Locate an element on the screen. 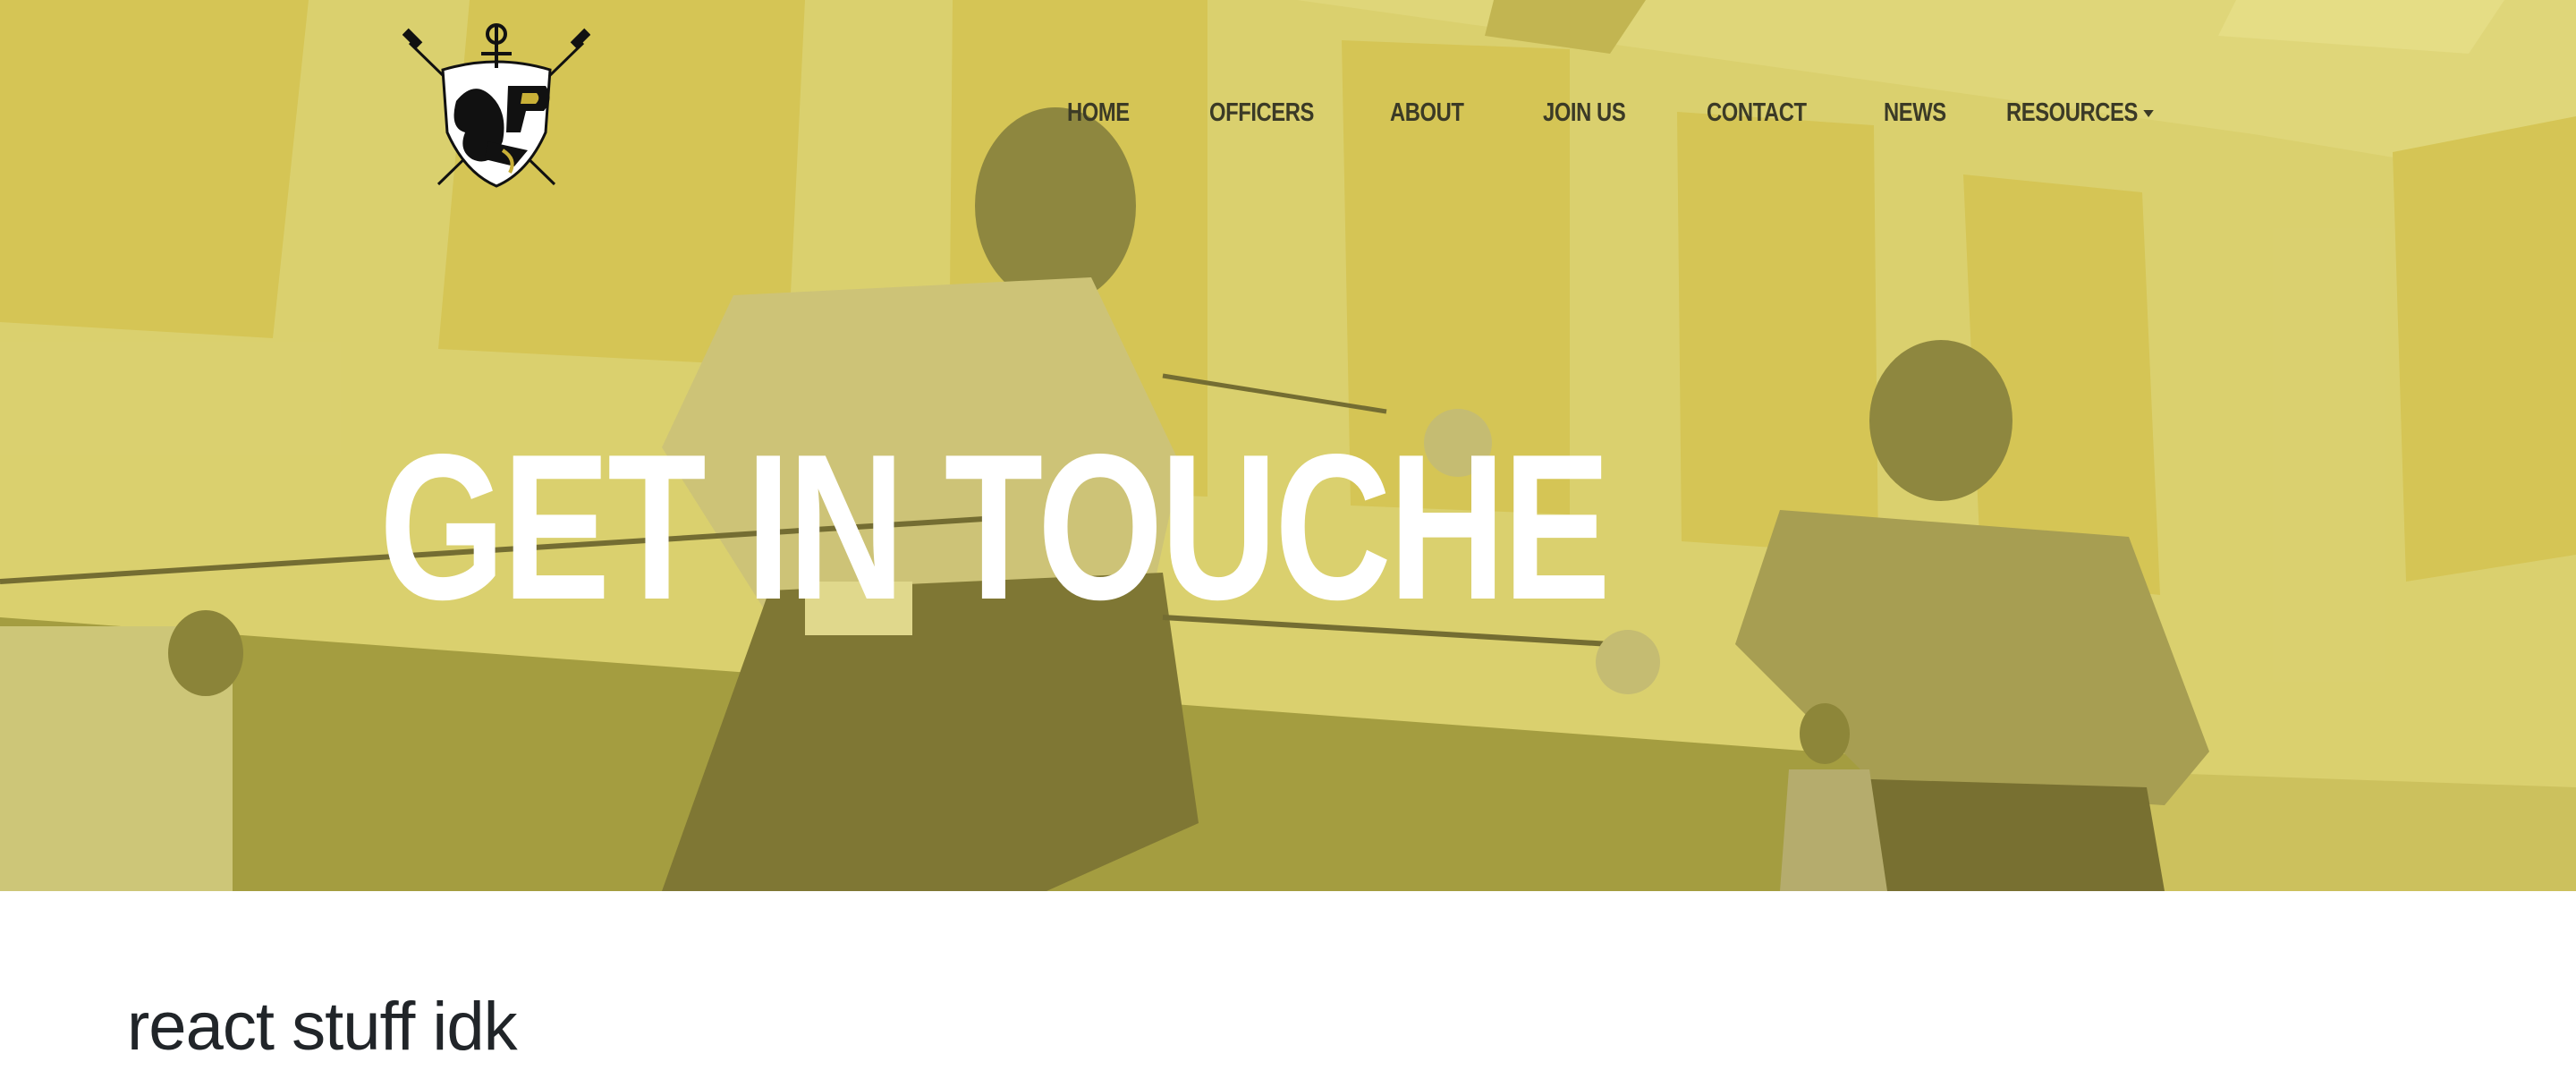 The image size is (2576, 1079). hero-title: GET IN TOUCHE is located at coordinates (995, 527).